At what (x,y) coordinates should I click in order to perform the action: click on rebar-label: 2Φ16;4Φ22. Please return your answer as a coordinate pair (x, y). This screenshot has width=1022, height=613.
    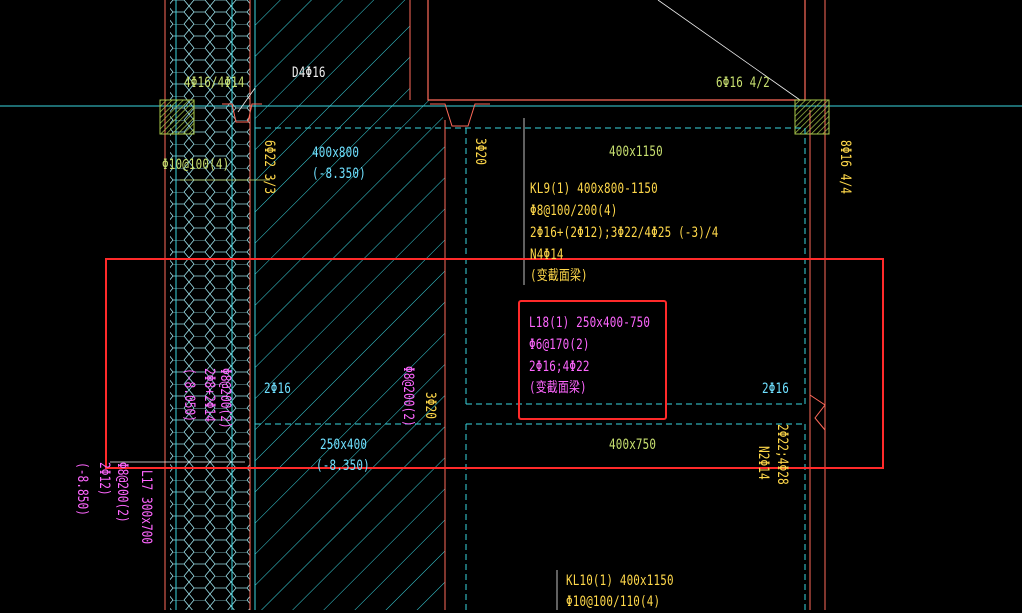
    Looking at the image, I should click on (559, 367).